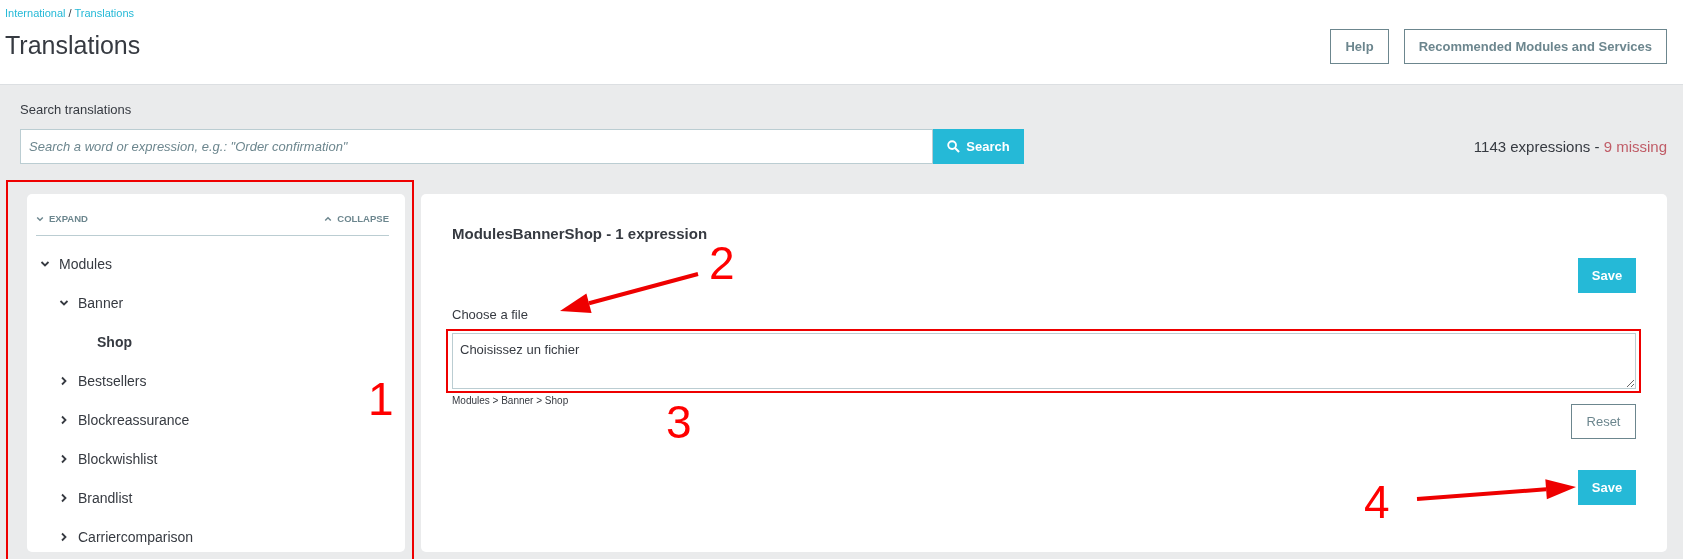  What do you see at coordinates (510, 400) in the screenshot?
I see `file-path: Modules > Banner > Shop` at bounding box center [510, 400].